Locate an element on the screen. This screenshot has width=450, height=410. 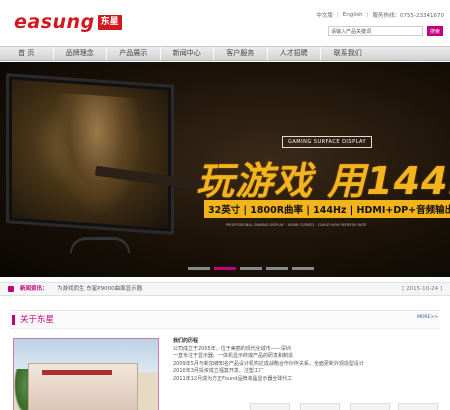
lang-chinese-link: 中文版 is located at coordinates (324, 15).